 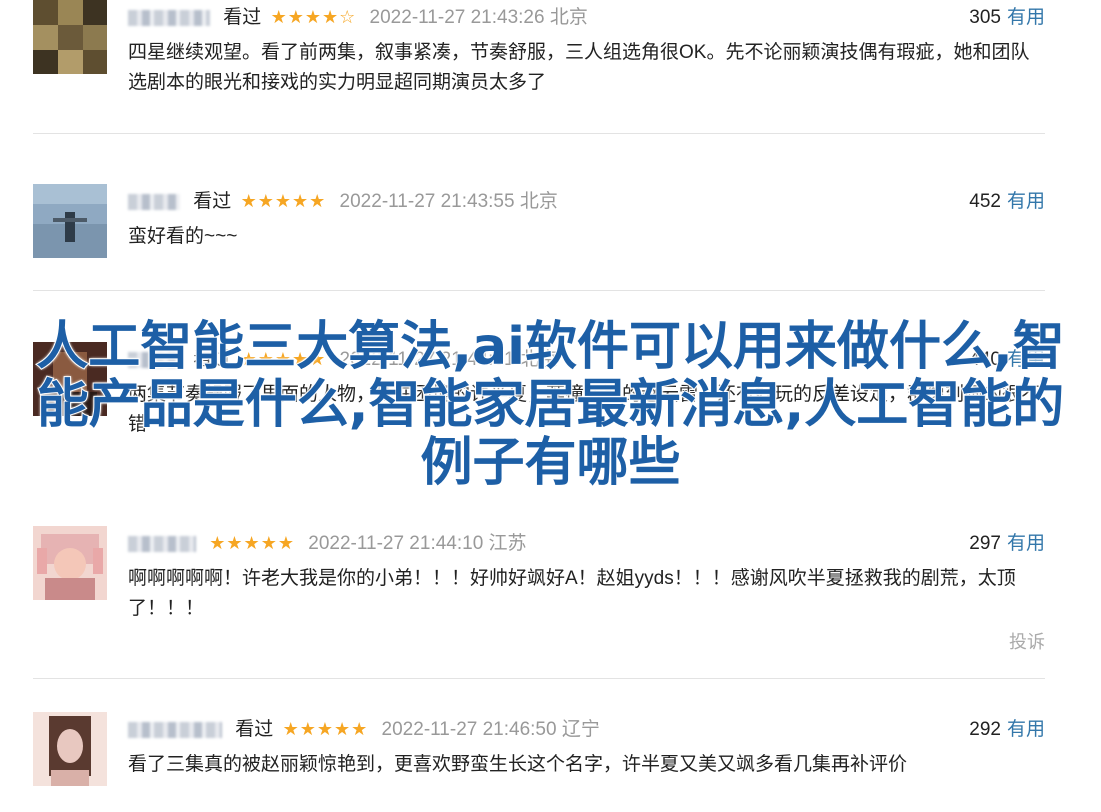 What do you see at coordinates (313, 17) in the screenshot?
I see `star-rating: ★★★★☆` at bounding box center [313, 17].